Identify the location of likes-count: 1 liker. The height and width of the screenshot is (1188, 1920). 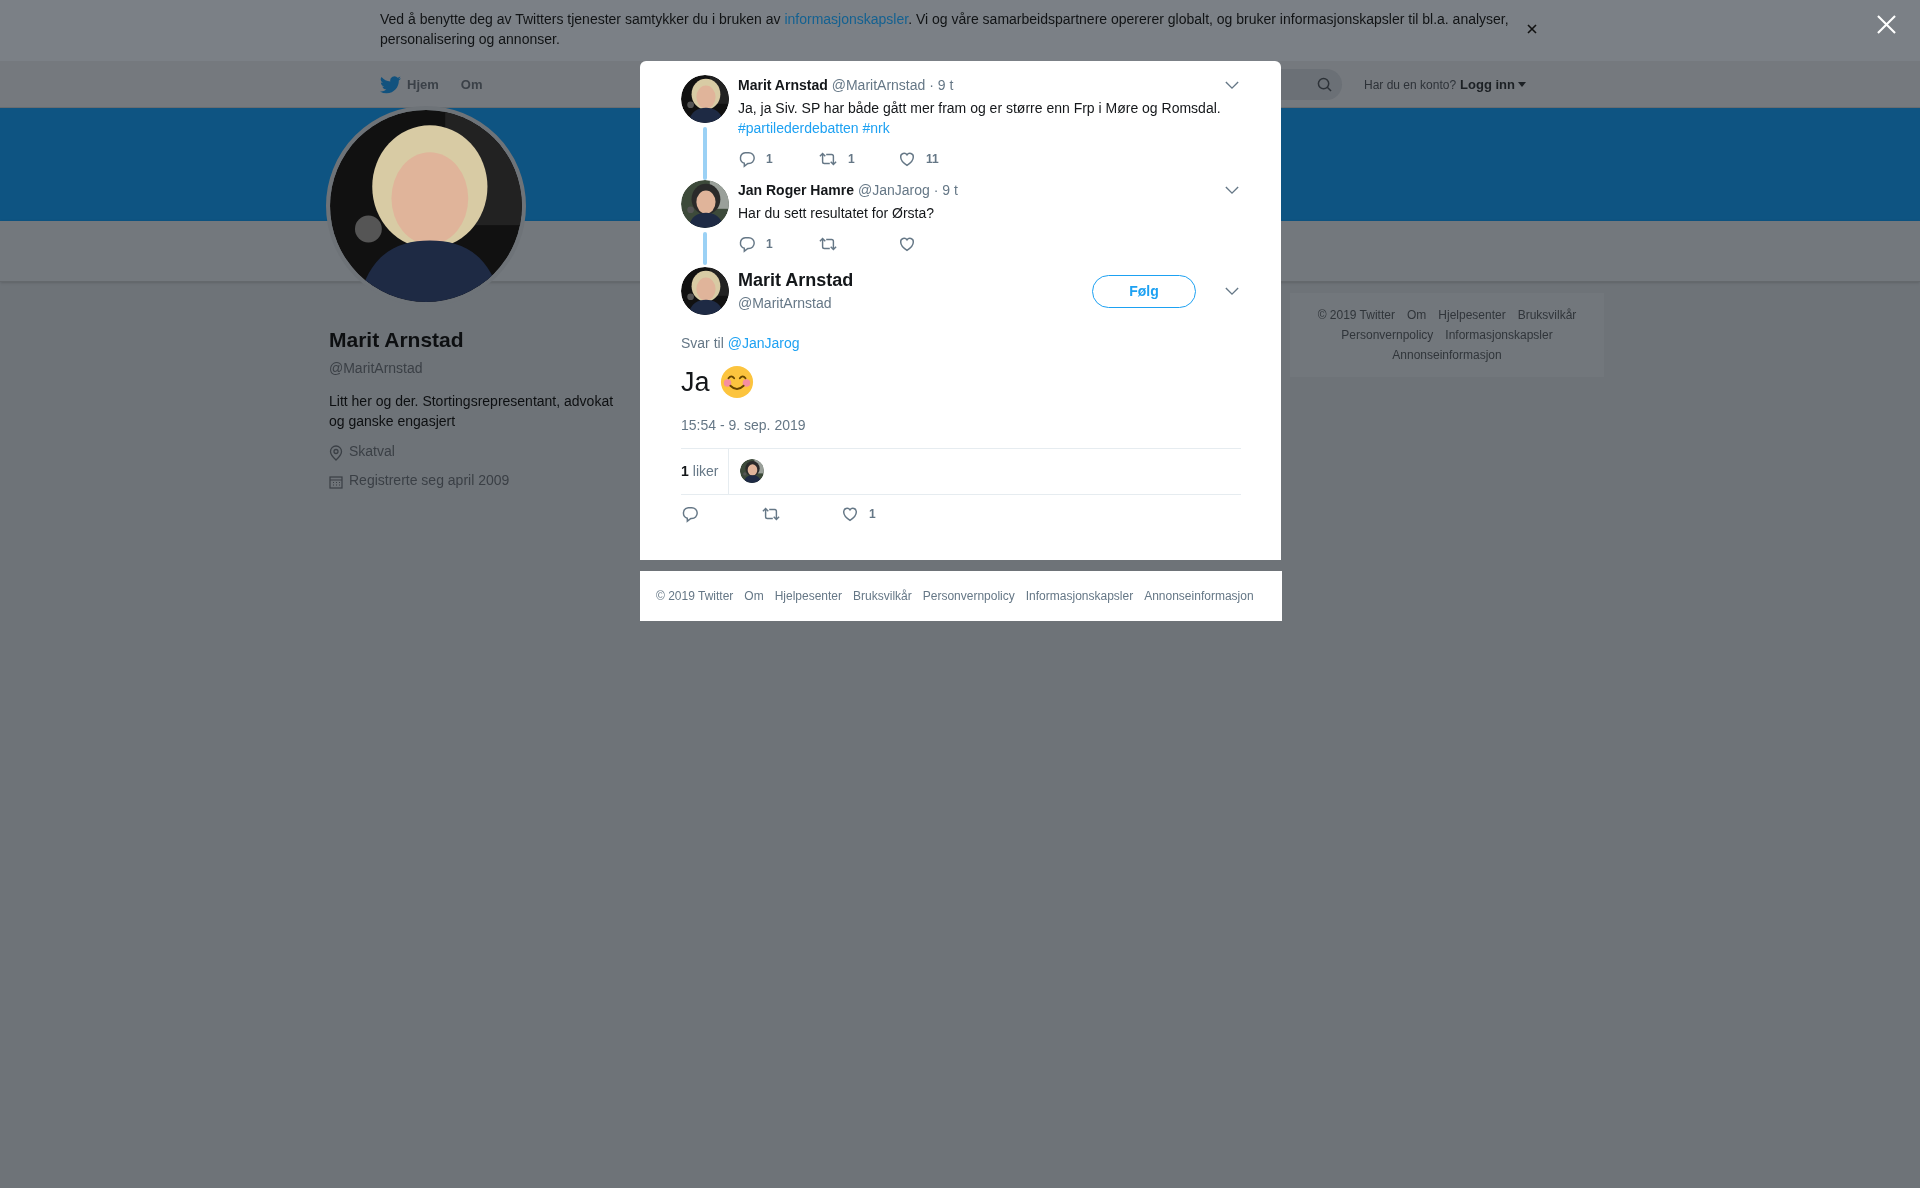
(705, 471).